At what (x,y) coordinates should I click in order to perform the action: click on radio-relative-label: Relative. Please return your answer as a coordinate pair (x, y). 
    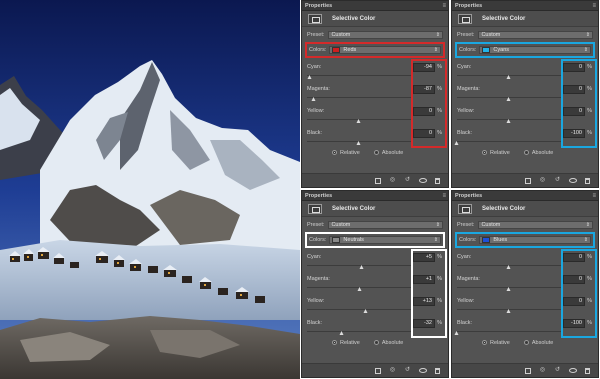
    Looking at the image, I should click on (350, 153).